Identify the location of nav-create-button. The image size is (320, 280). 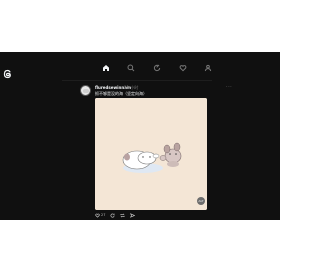
(157, 68).